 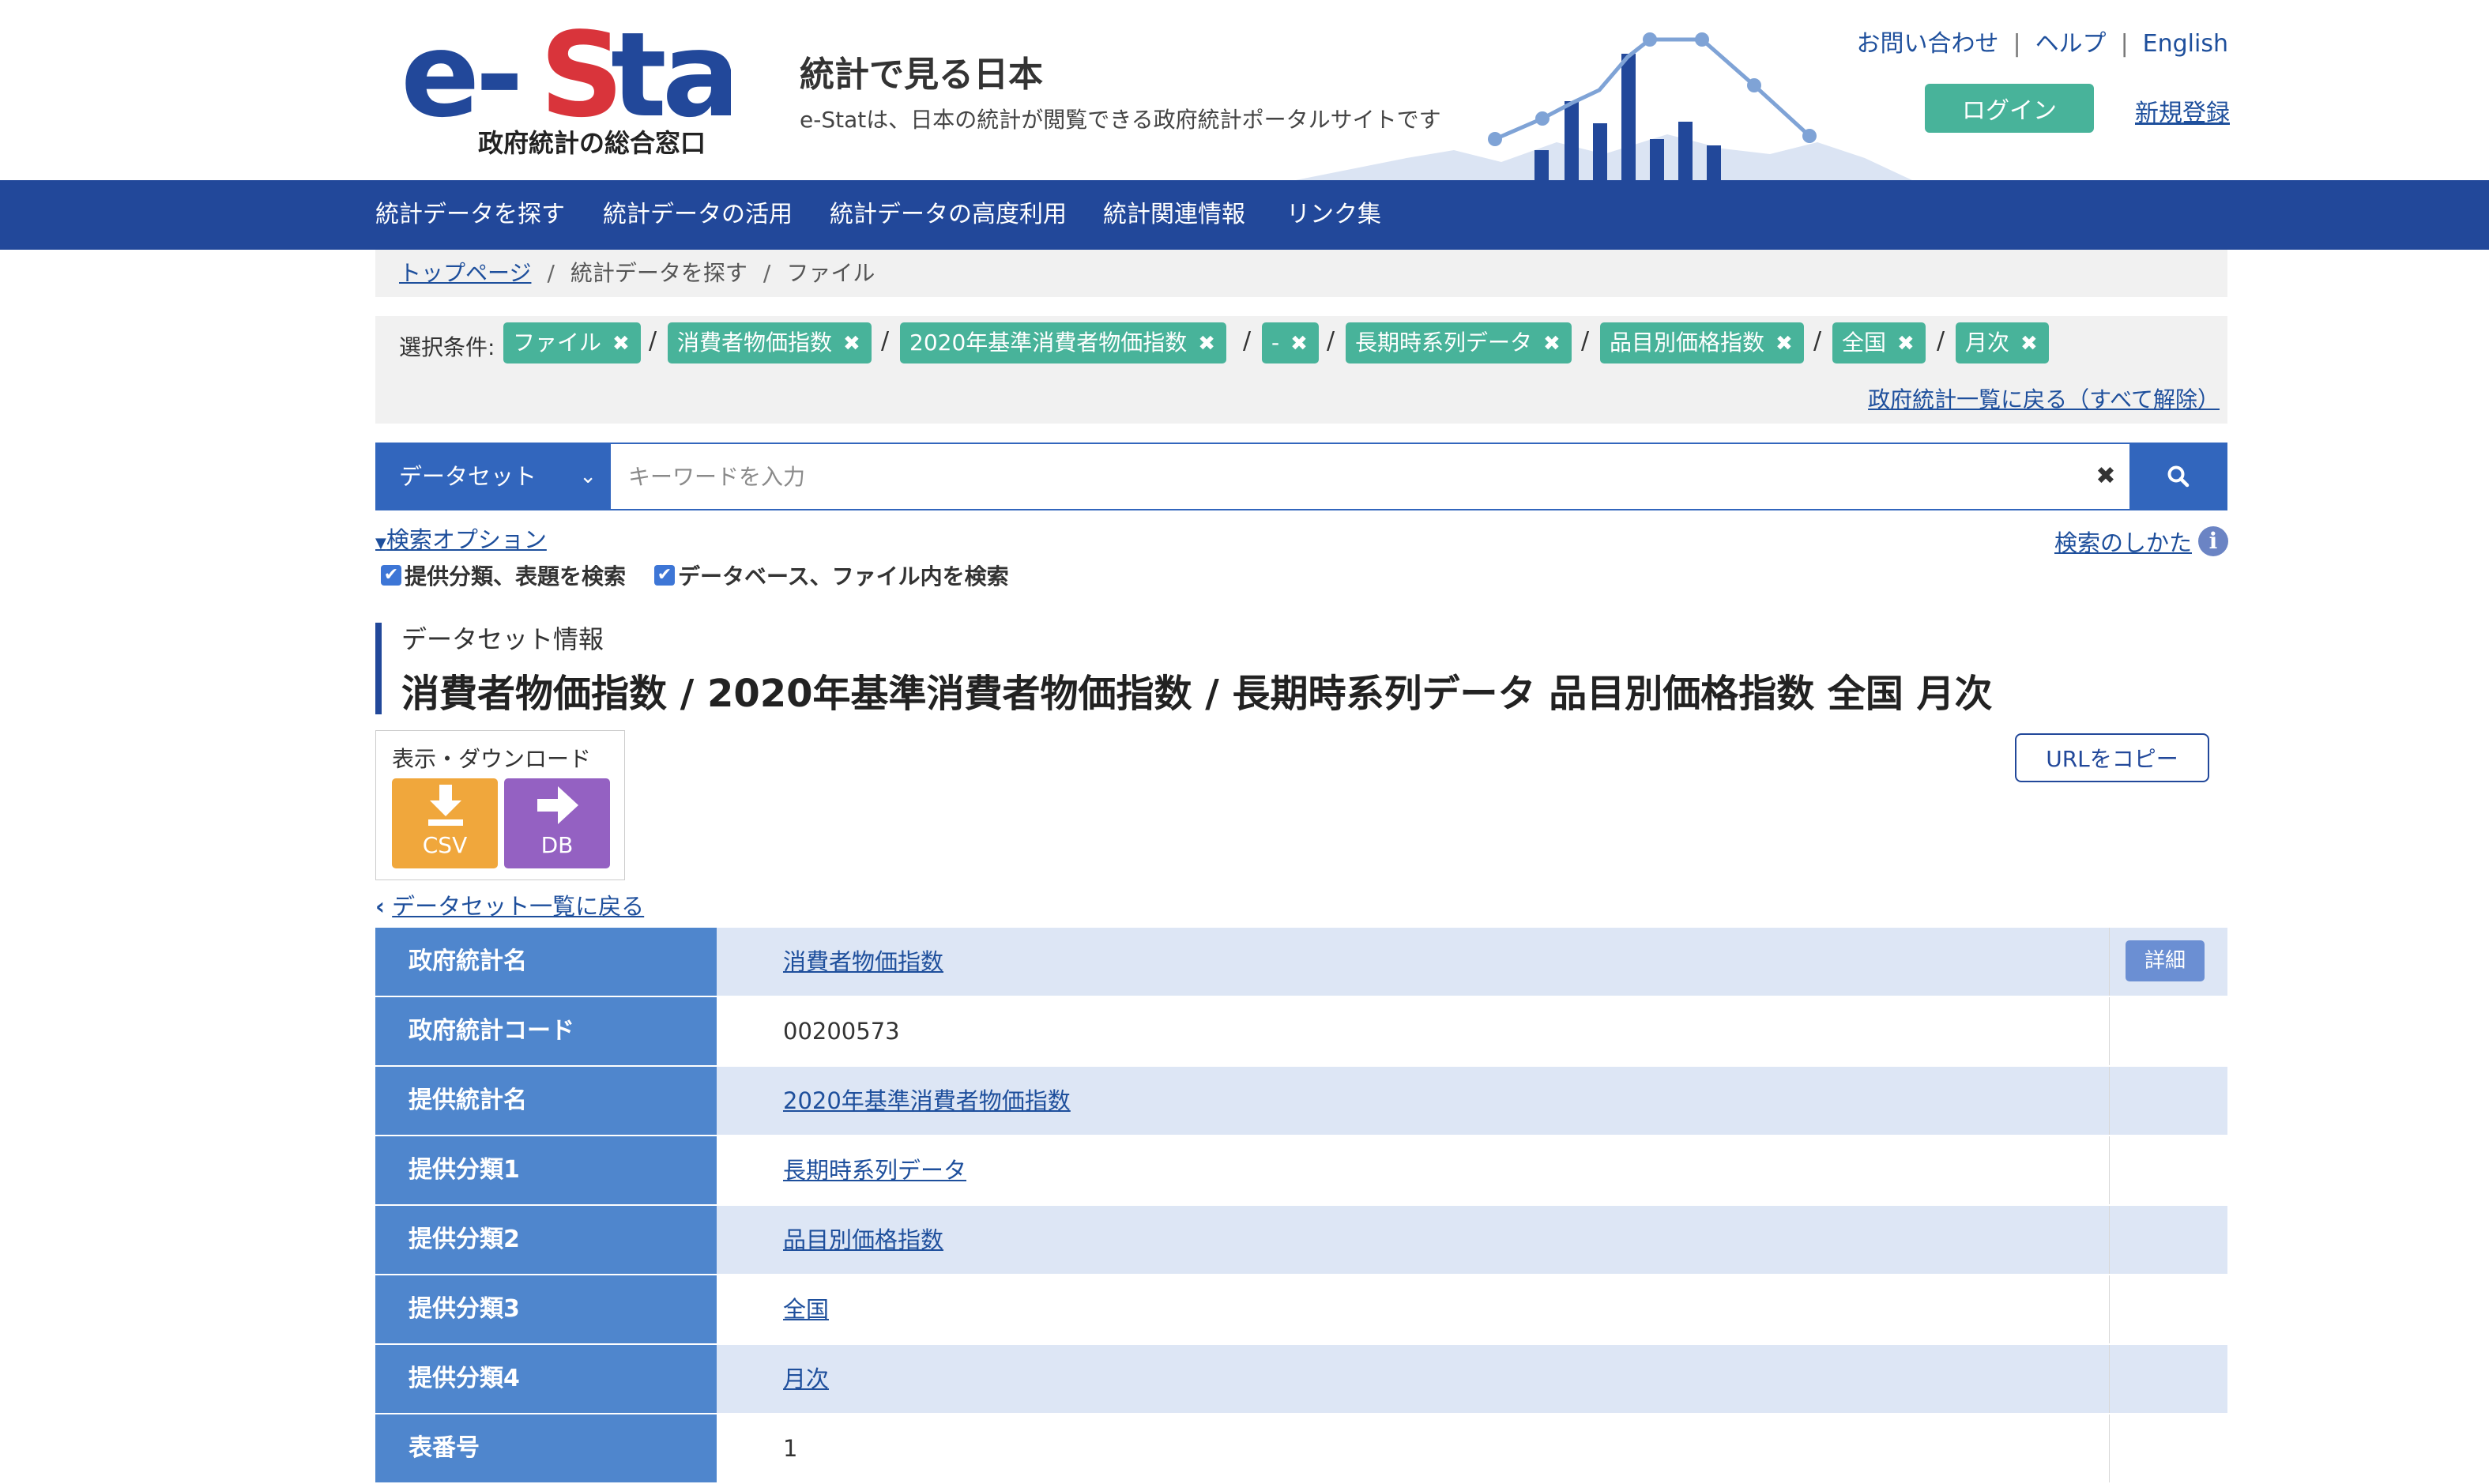 What do you see at coordinates (1687, 343) in the screenshot?
I see `chip-label: 品目別価格指数` at bounding box center [1687, 343].